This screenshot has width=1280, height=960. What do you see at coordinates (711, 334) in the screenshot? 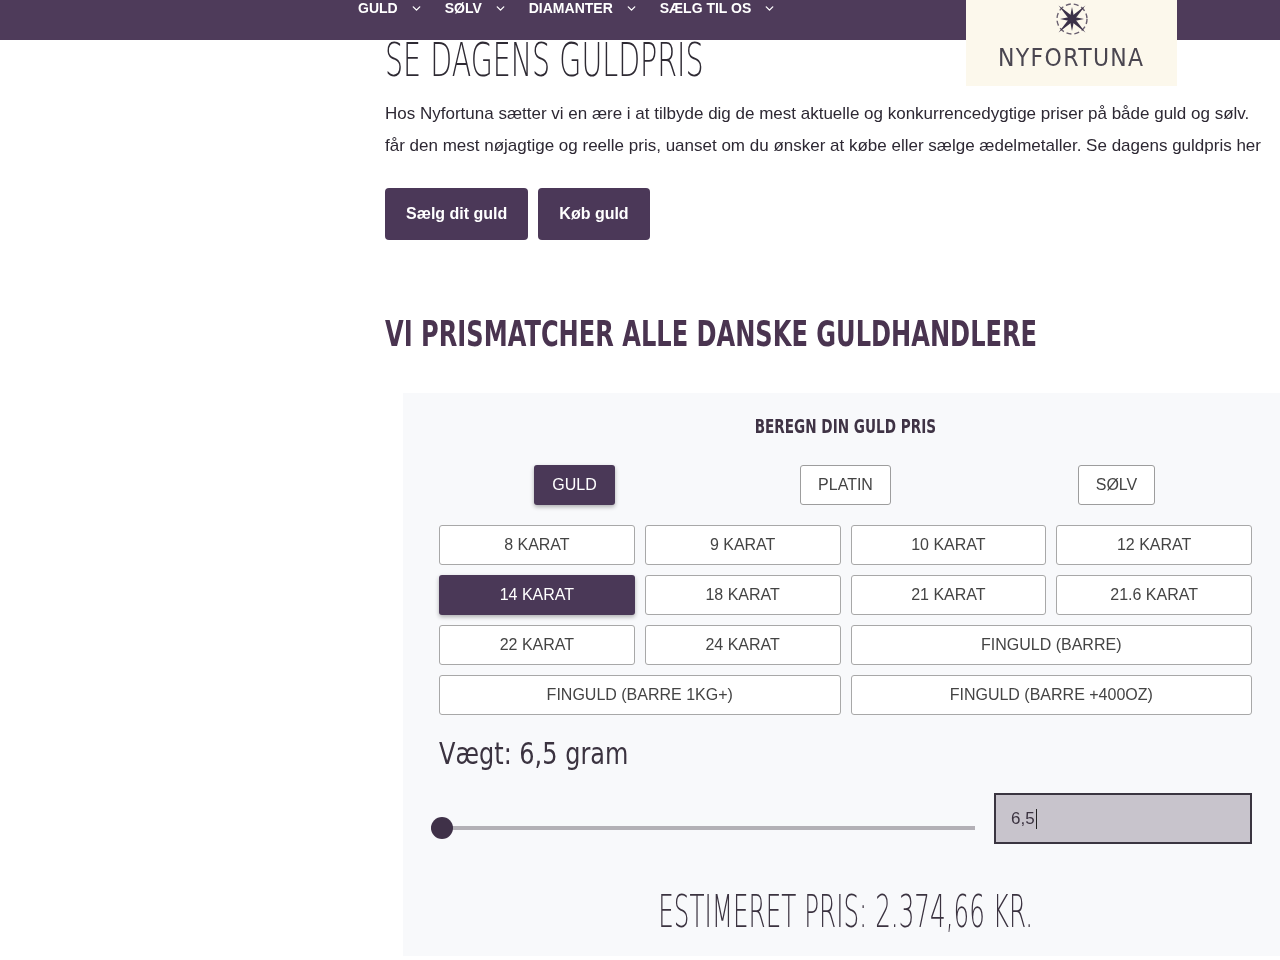
I see `section-heading: VI PRISMATCHER ALLE DANSKE GULDHANDLERE` at bounding box center [711, 334].